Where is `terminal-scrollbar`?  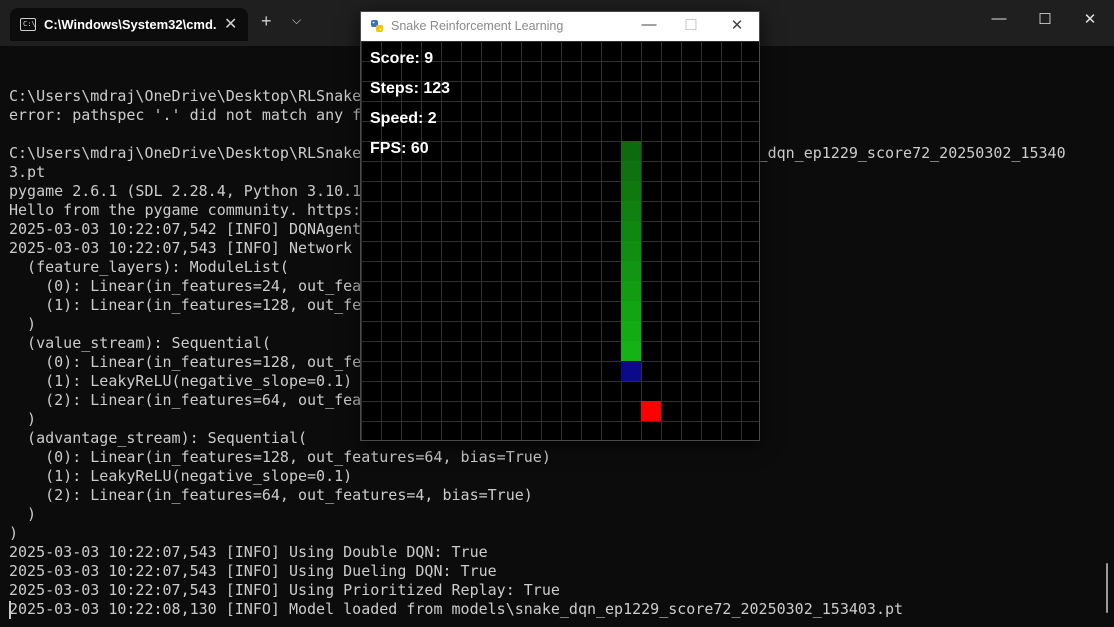 terminal-scrollbar is located at coordinates (1107, 588).